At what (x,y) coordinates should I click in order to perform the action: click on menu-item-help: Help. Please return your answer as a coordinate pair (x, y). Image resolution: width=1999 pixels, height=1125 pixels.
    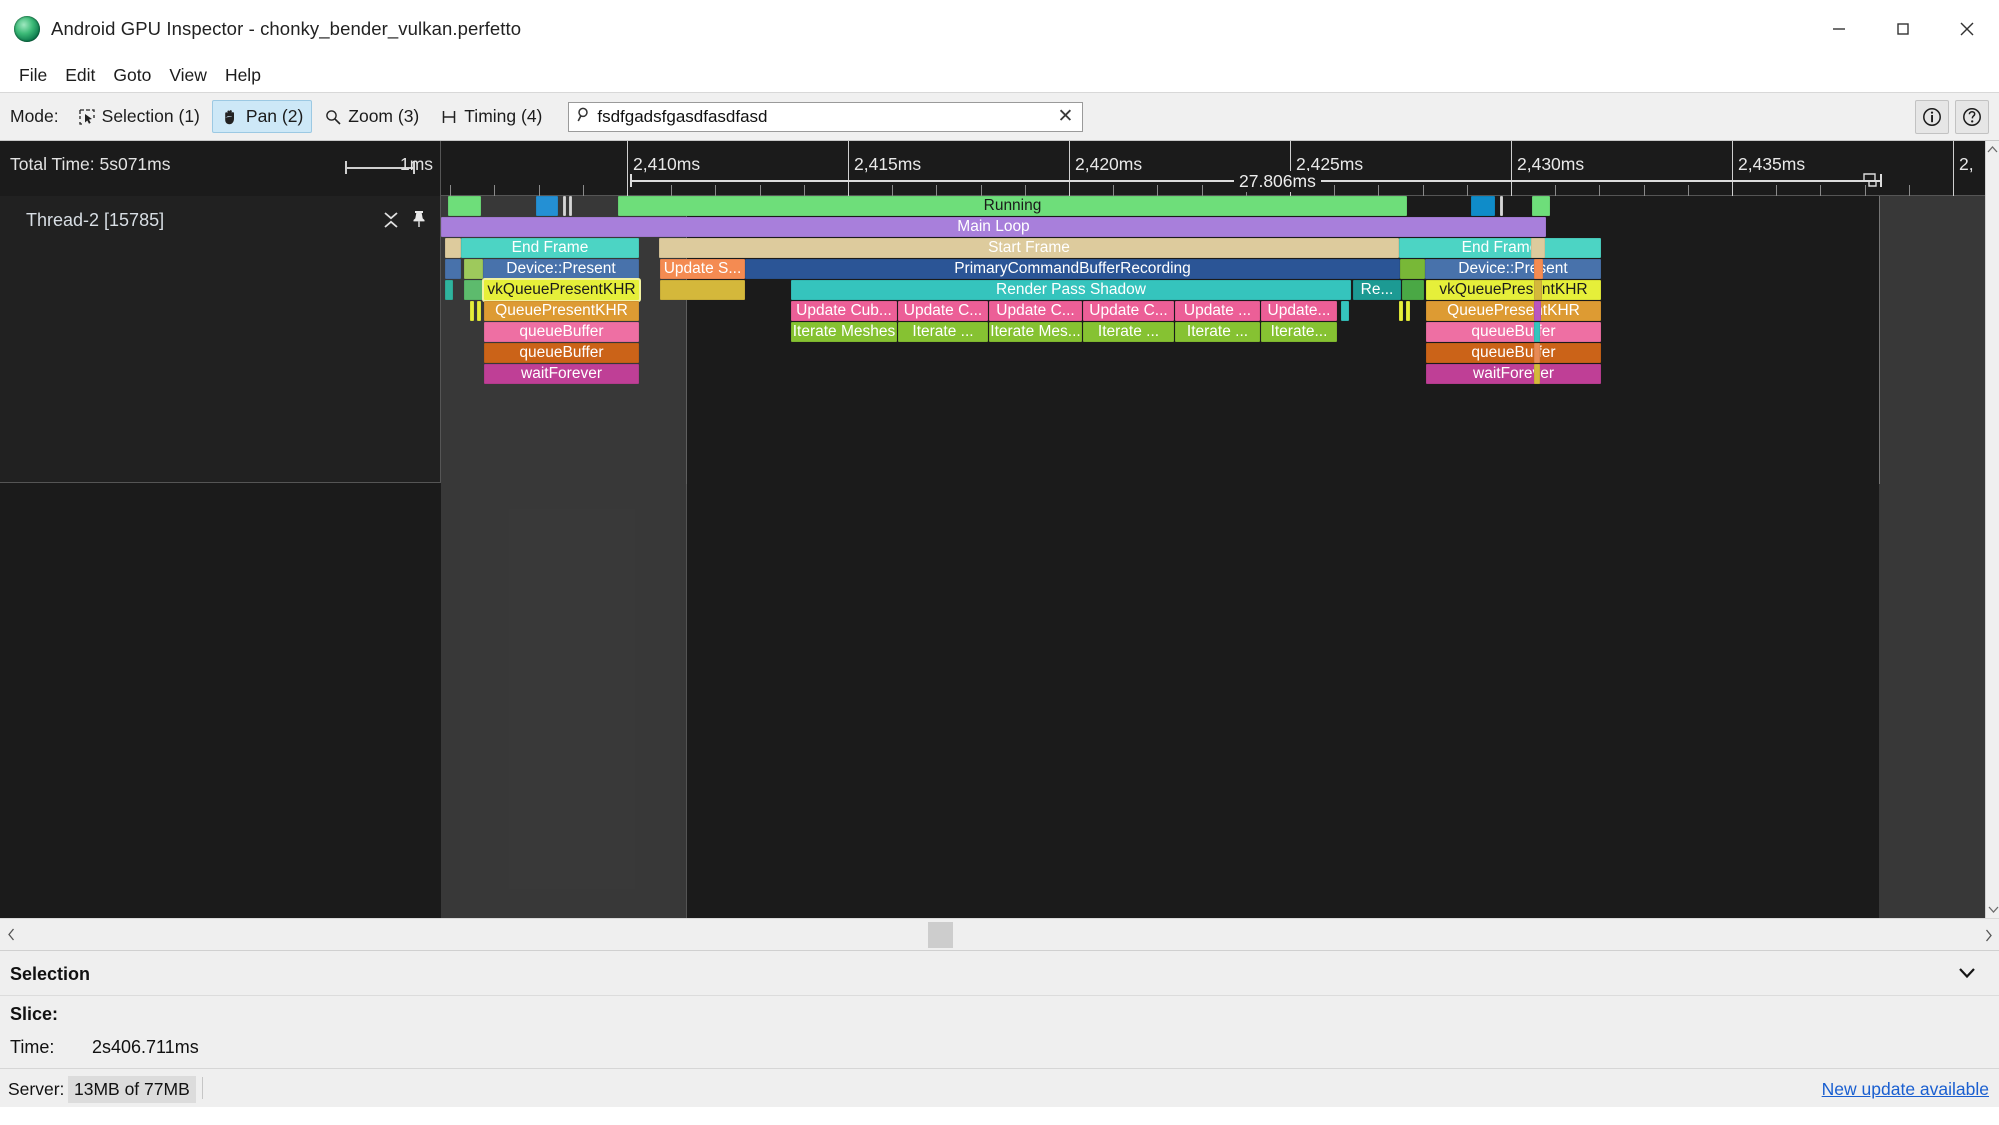
    Looking at the image, I should click on (243, 75).